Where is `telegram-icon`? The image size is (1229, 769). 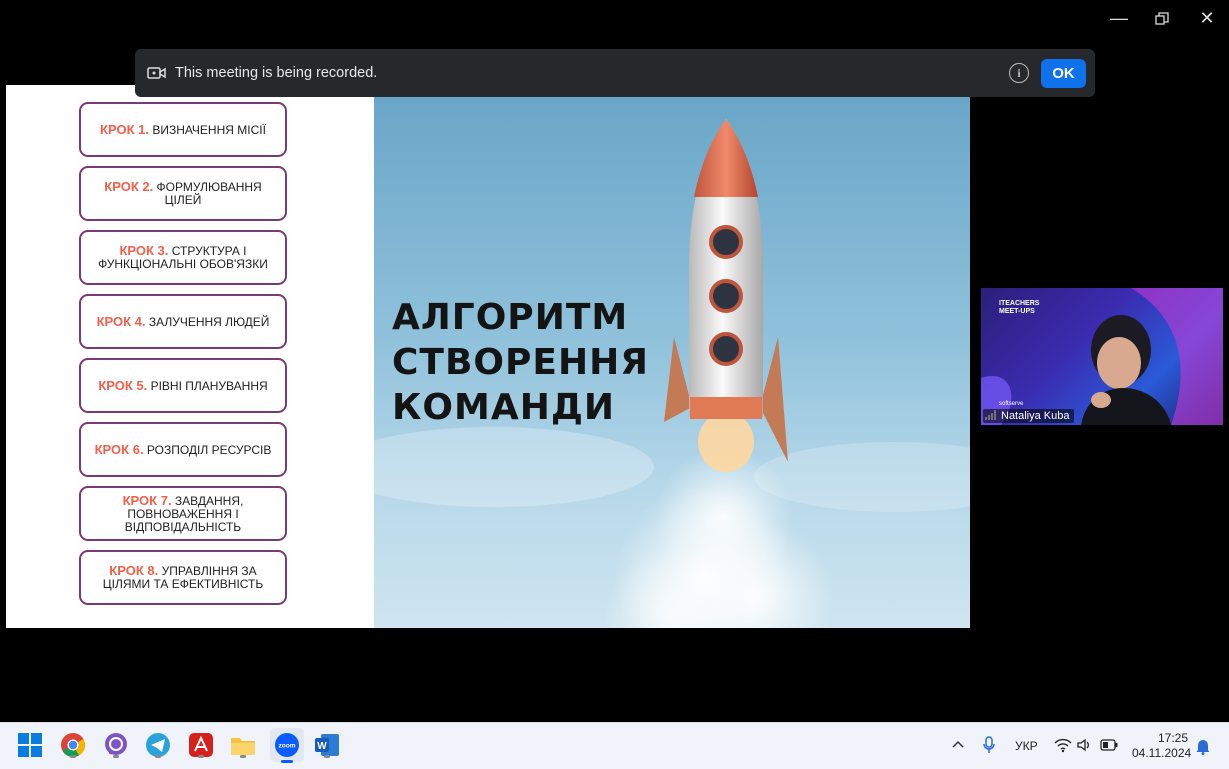 telegram-icon is located at coordinates (159, 746).